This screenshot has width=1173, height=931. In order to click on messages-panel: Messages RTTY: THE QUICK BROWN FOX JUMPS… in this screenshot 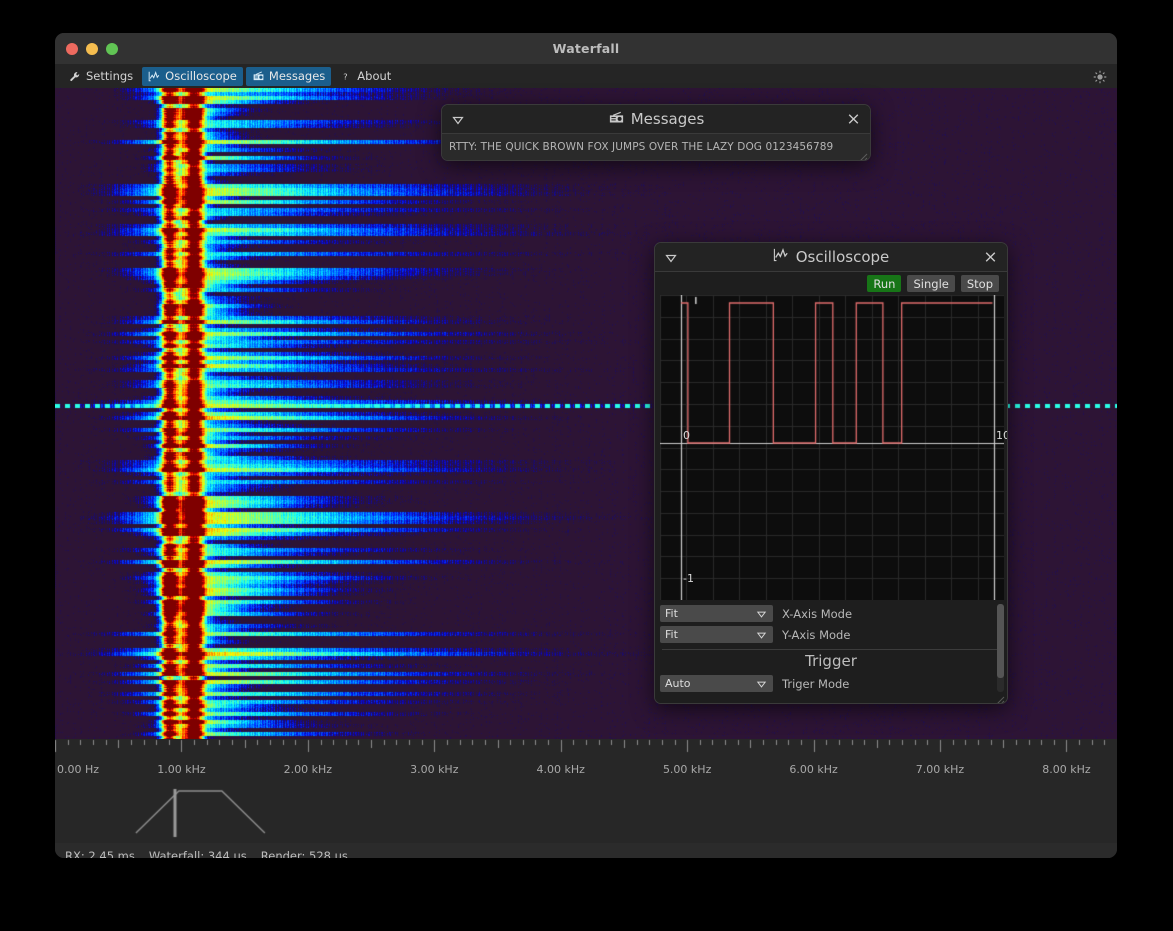, I will do `click(656, 132)`.